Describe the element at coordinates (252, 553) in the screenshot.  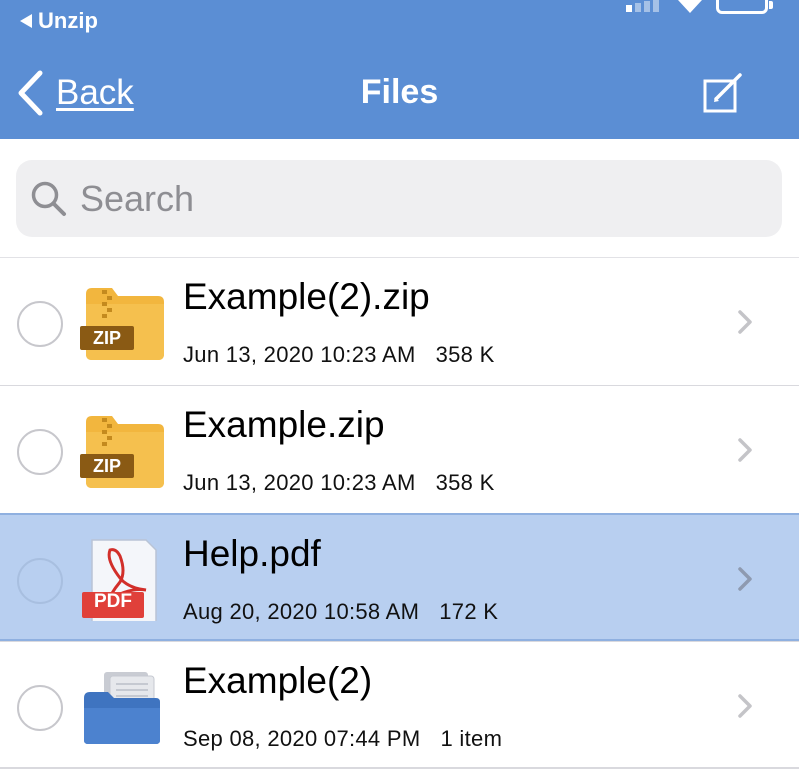
I see `file-name: Help.pdf` at that location.